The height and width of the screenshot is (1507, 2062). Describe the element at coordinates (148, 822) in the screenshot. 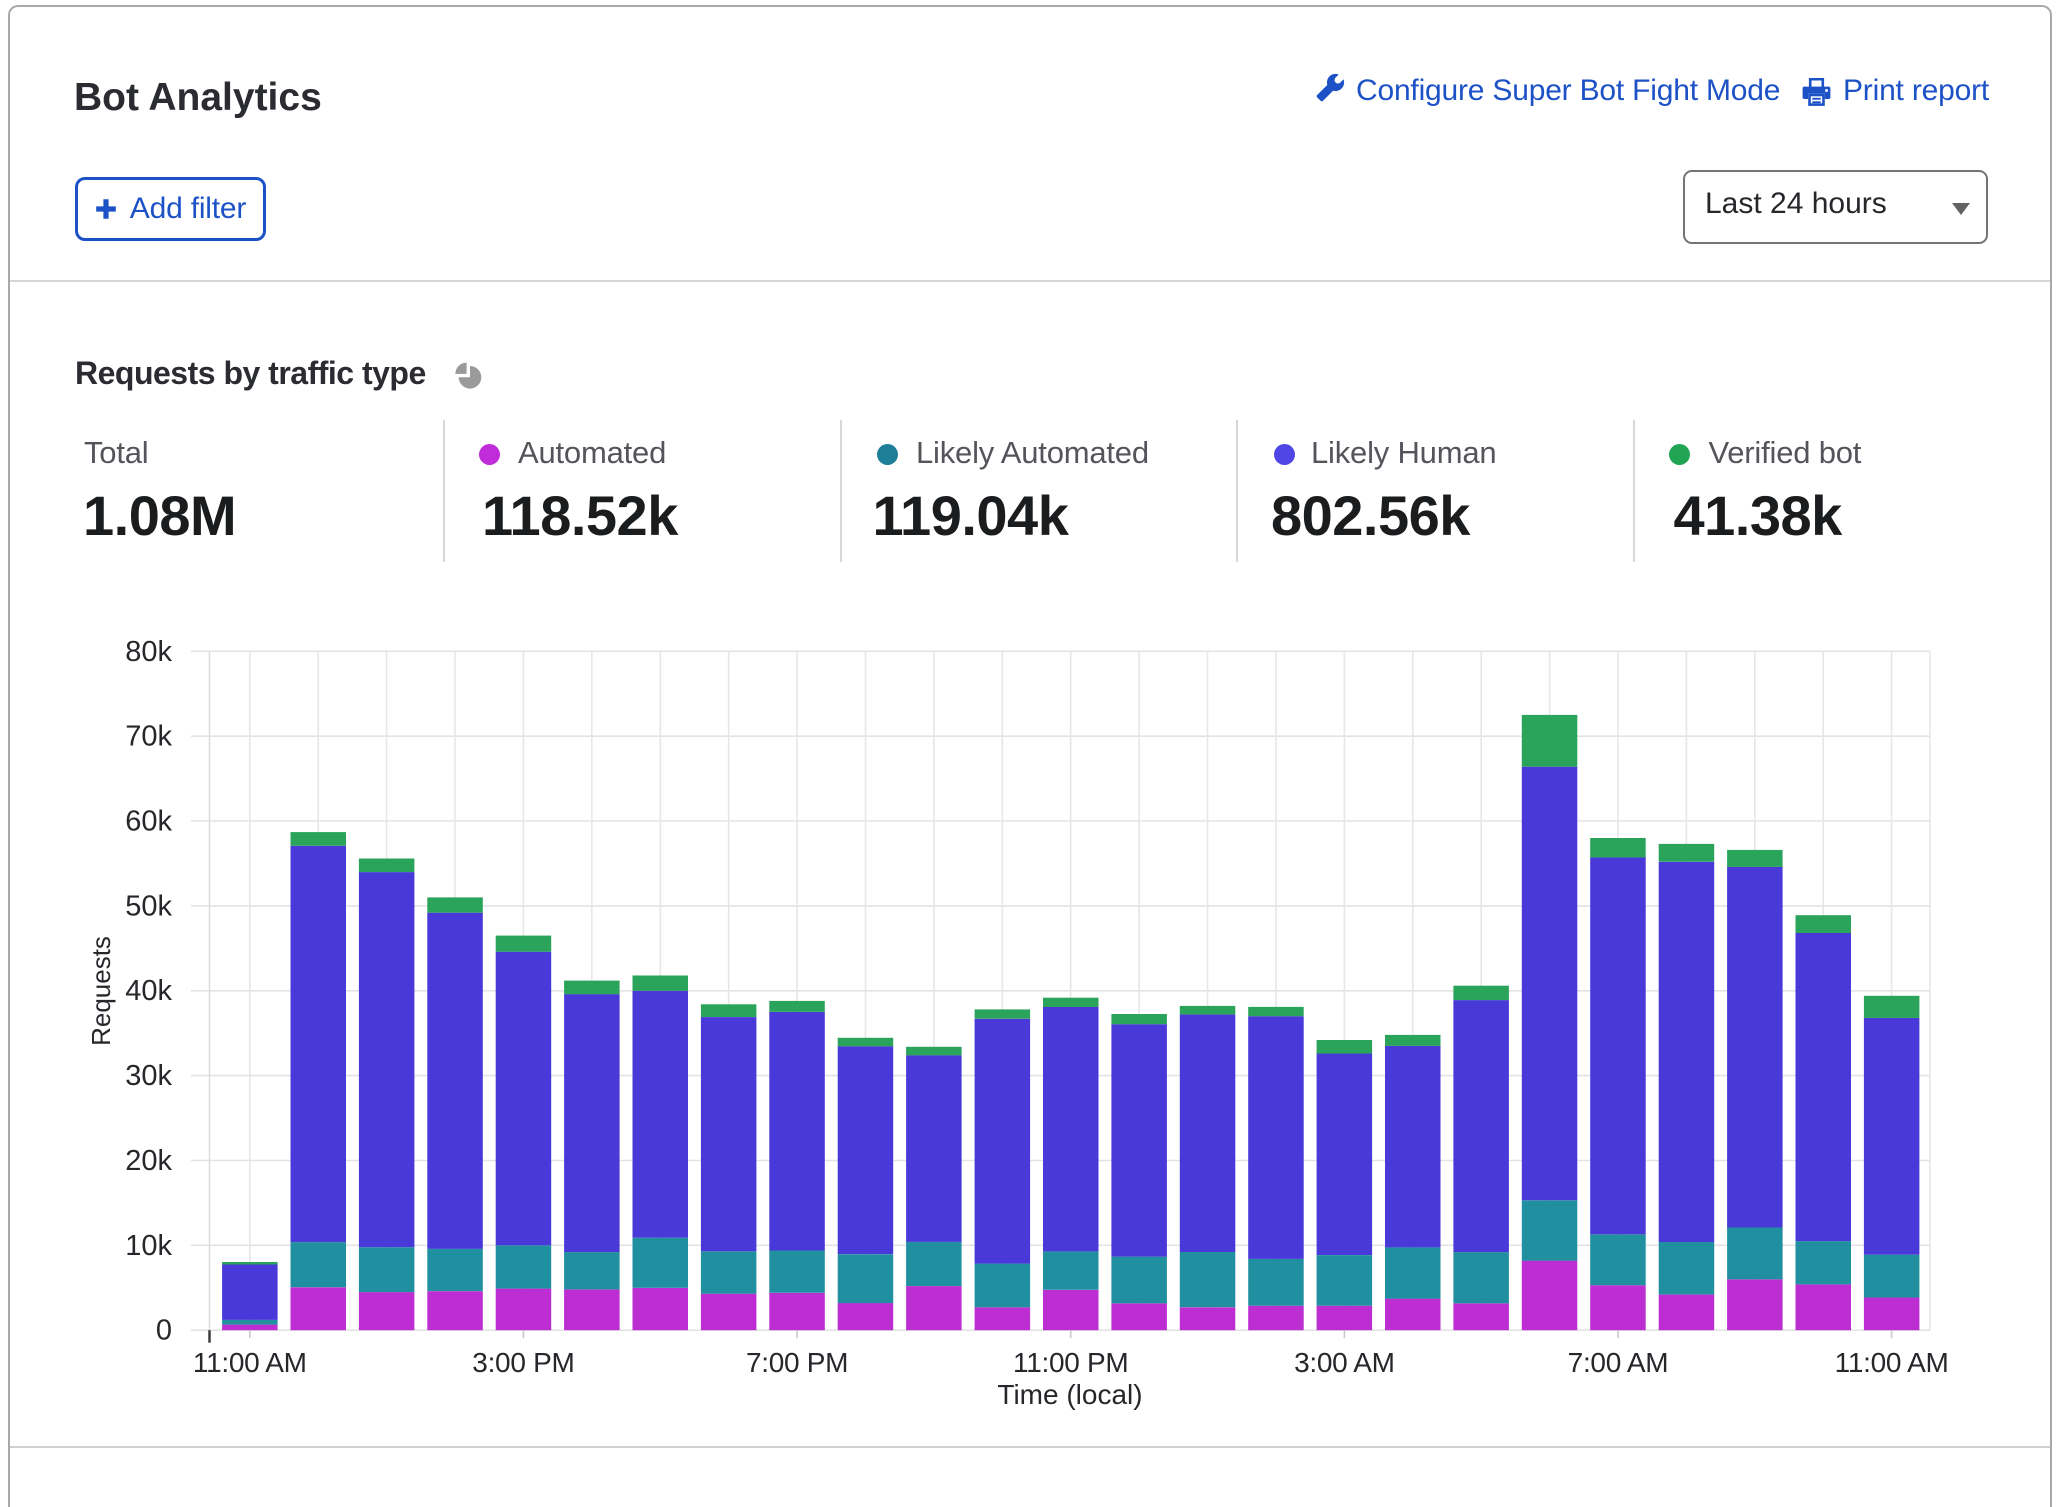

I see `svg-text: 60k` at that location.